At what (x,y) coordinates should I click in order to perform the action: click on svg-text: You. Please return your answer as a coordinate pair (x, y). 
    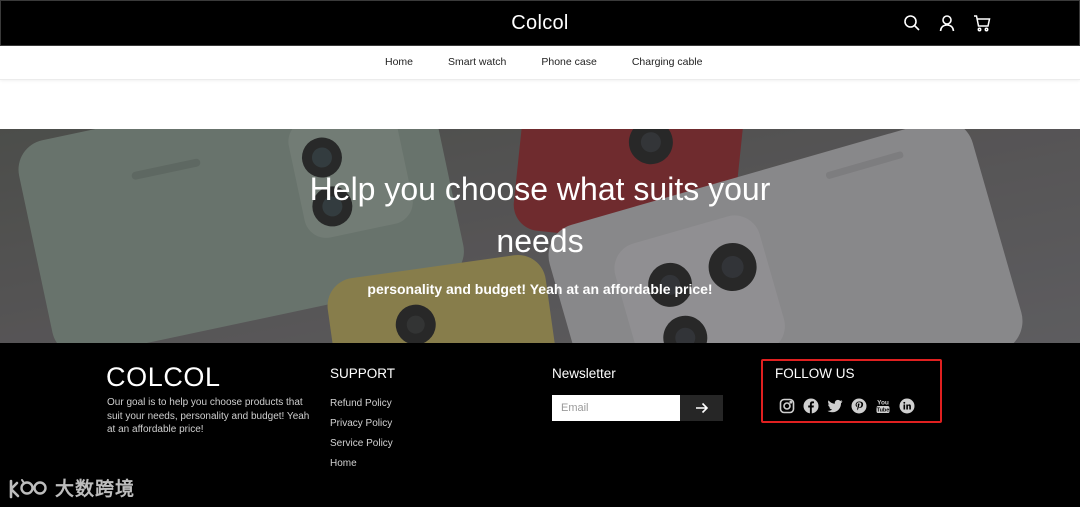
    Looking at the image, I should click on (883, 403).